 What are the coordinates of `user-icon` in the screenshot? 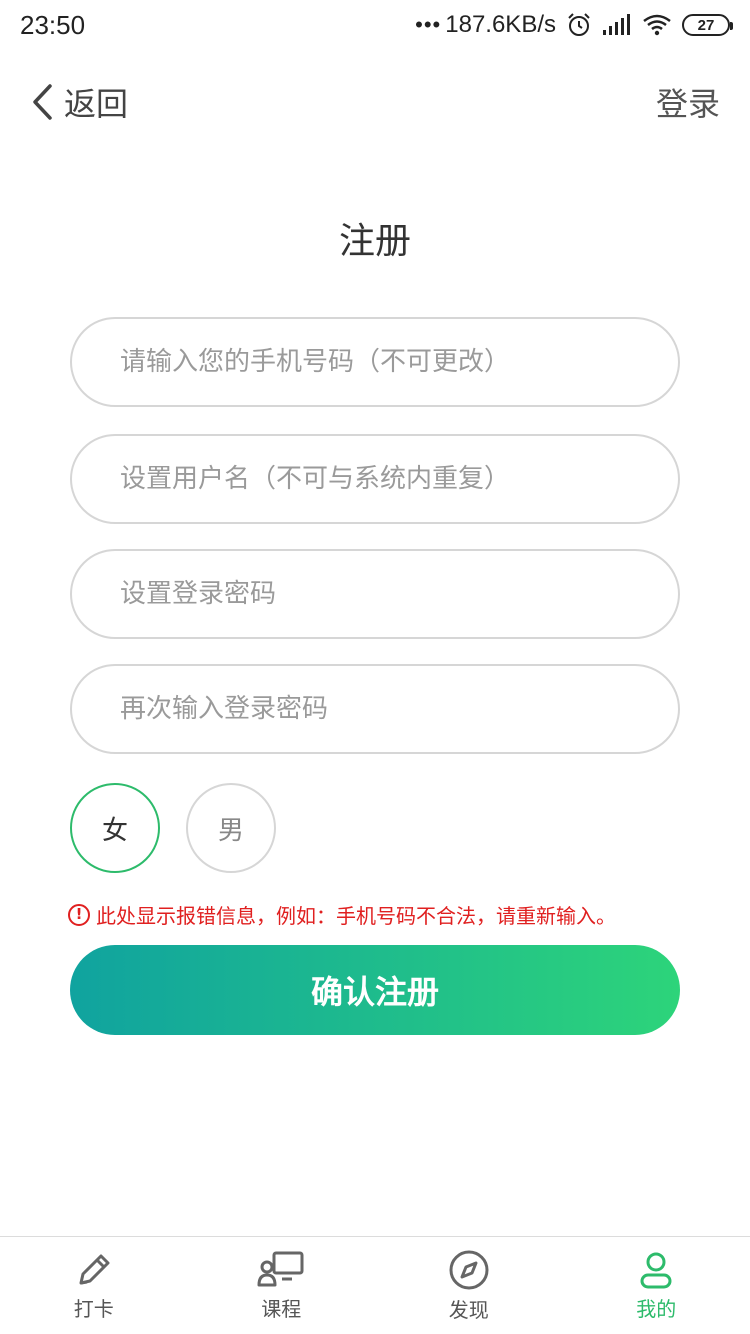 It's located at (656, 1270).